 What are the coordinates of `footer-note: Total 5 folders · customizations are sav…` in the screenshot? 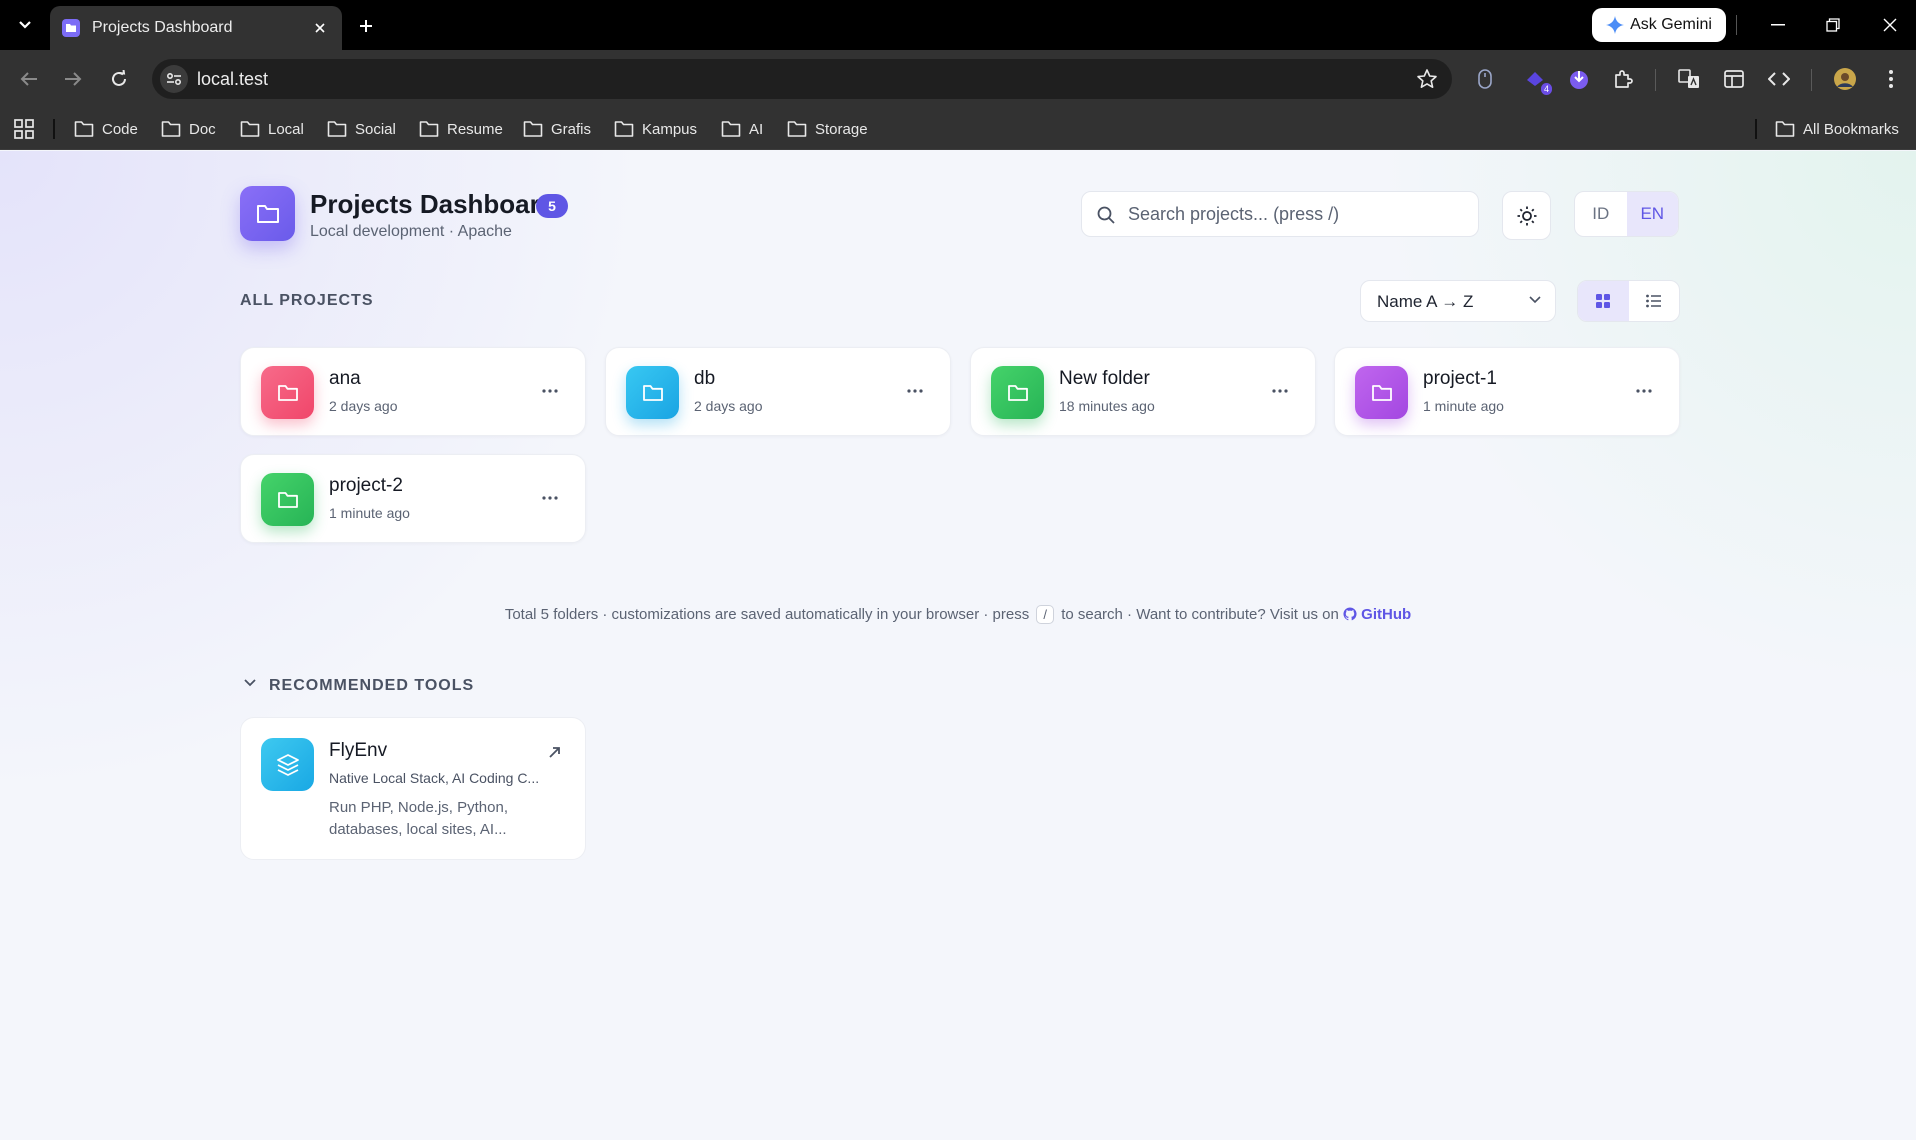 It's located at (958, 614).